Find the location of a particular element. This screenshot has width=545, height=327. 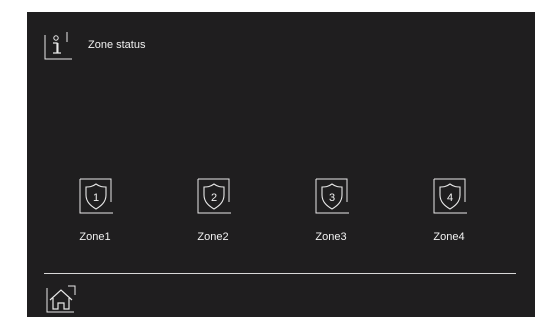

zone-4: 4 Zone4 is located at coordinates (449, 213).